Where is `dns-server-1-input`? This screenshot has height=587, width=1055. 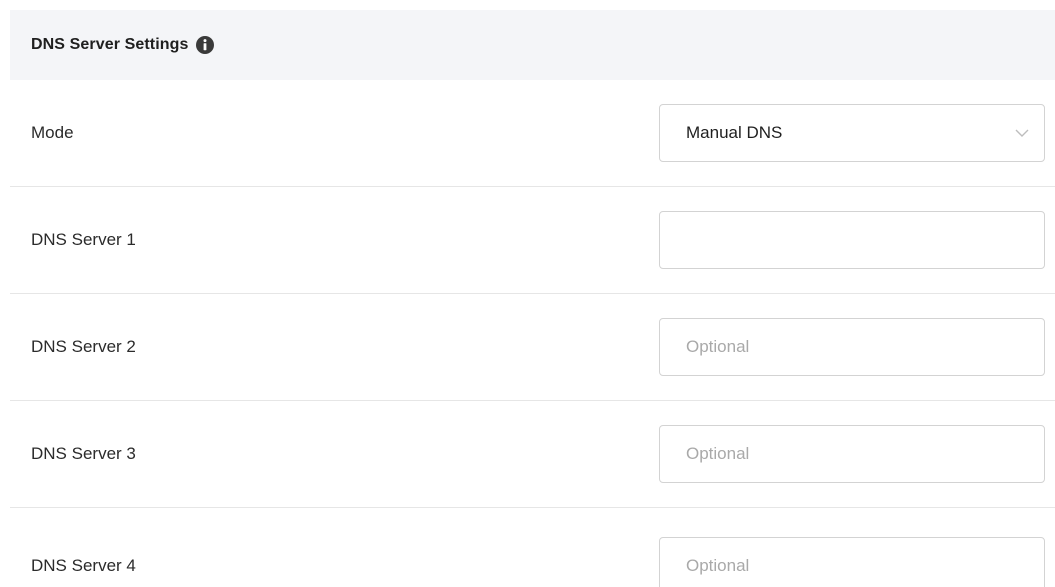 dns-server-1-input is located at coordinates (852, 240).